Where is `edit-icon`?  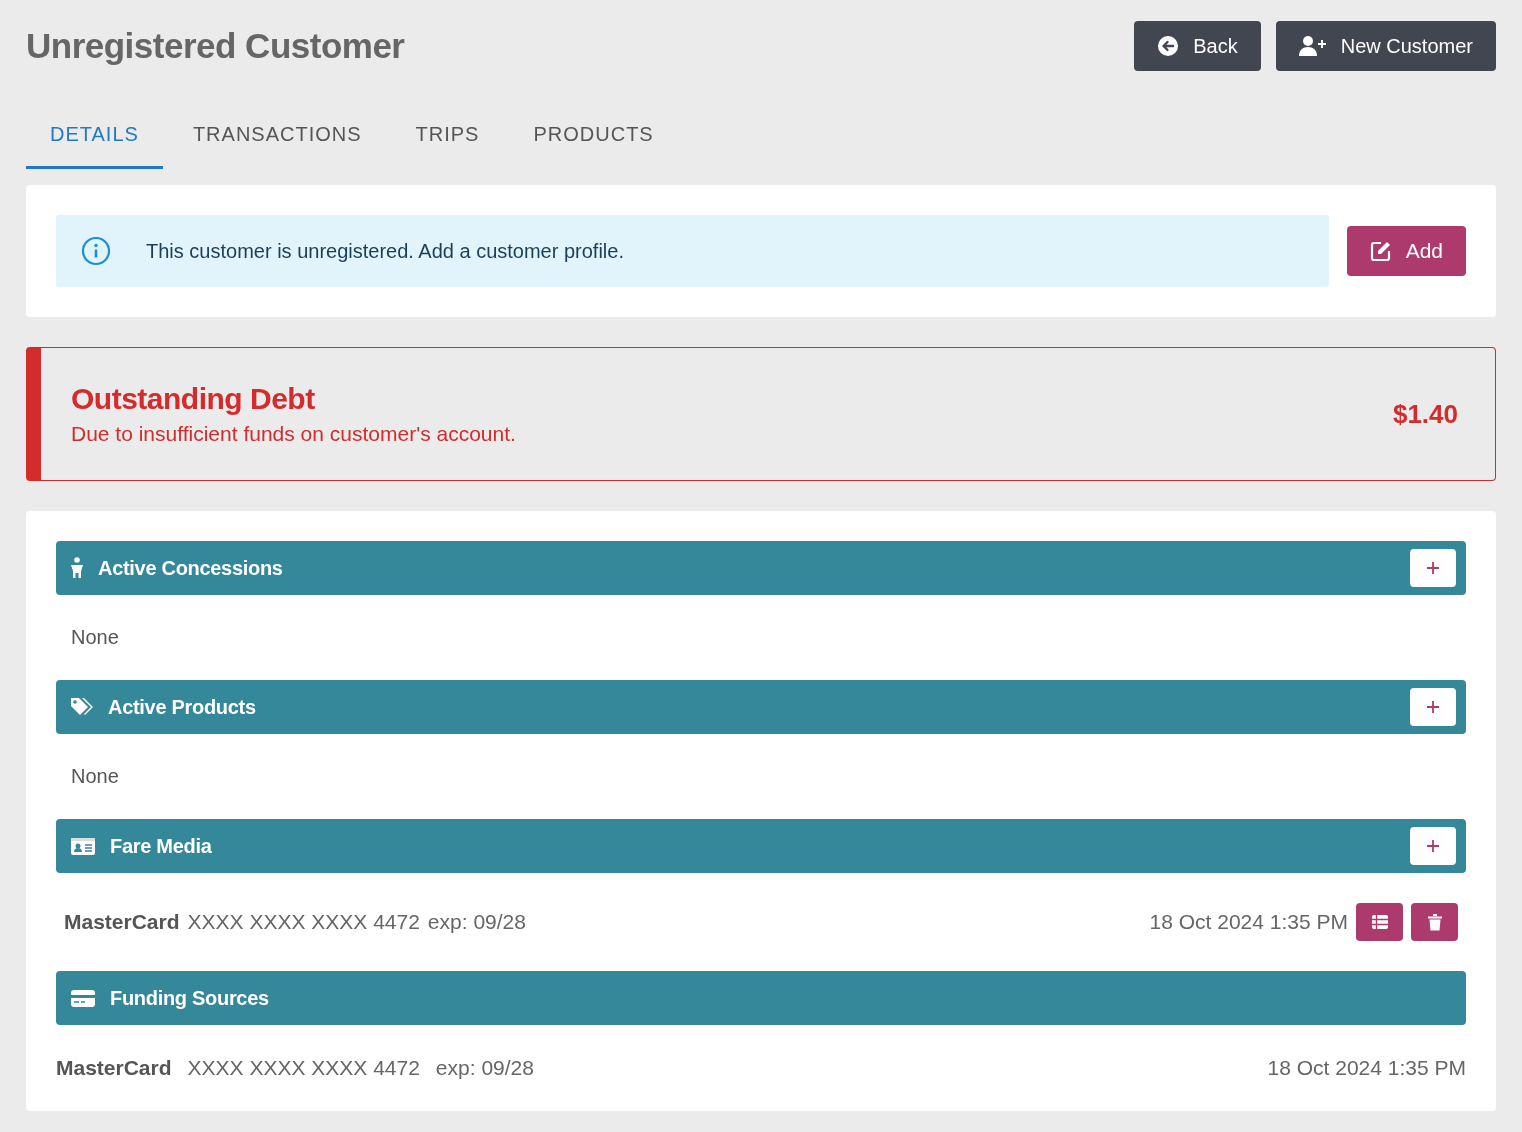
edit-icon is located at coordinates (1380, 251).